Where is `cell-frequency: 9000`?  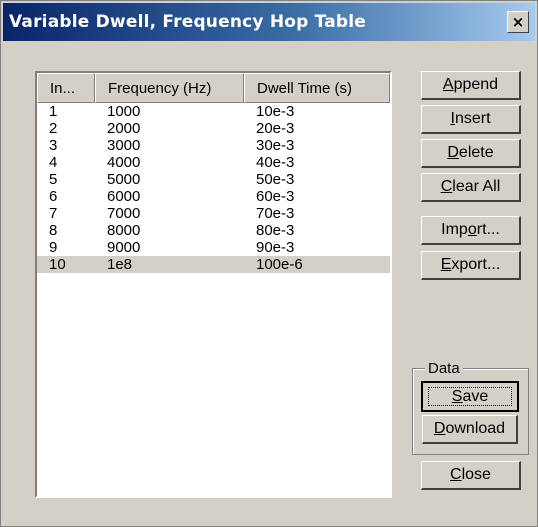
cell-frequency: 9000 is located at coordinates (124, 247).